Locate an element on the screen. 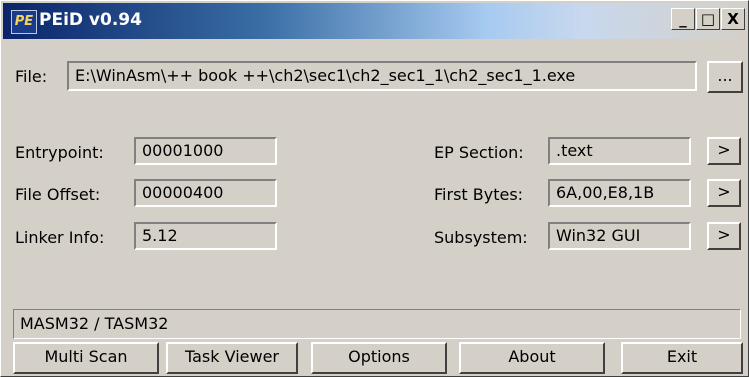 The height and width of the screenshot is (377, 749). subsystem-label: Subsystem: is located at coordinates (481, 237).